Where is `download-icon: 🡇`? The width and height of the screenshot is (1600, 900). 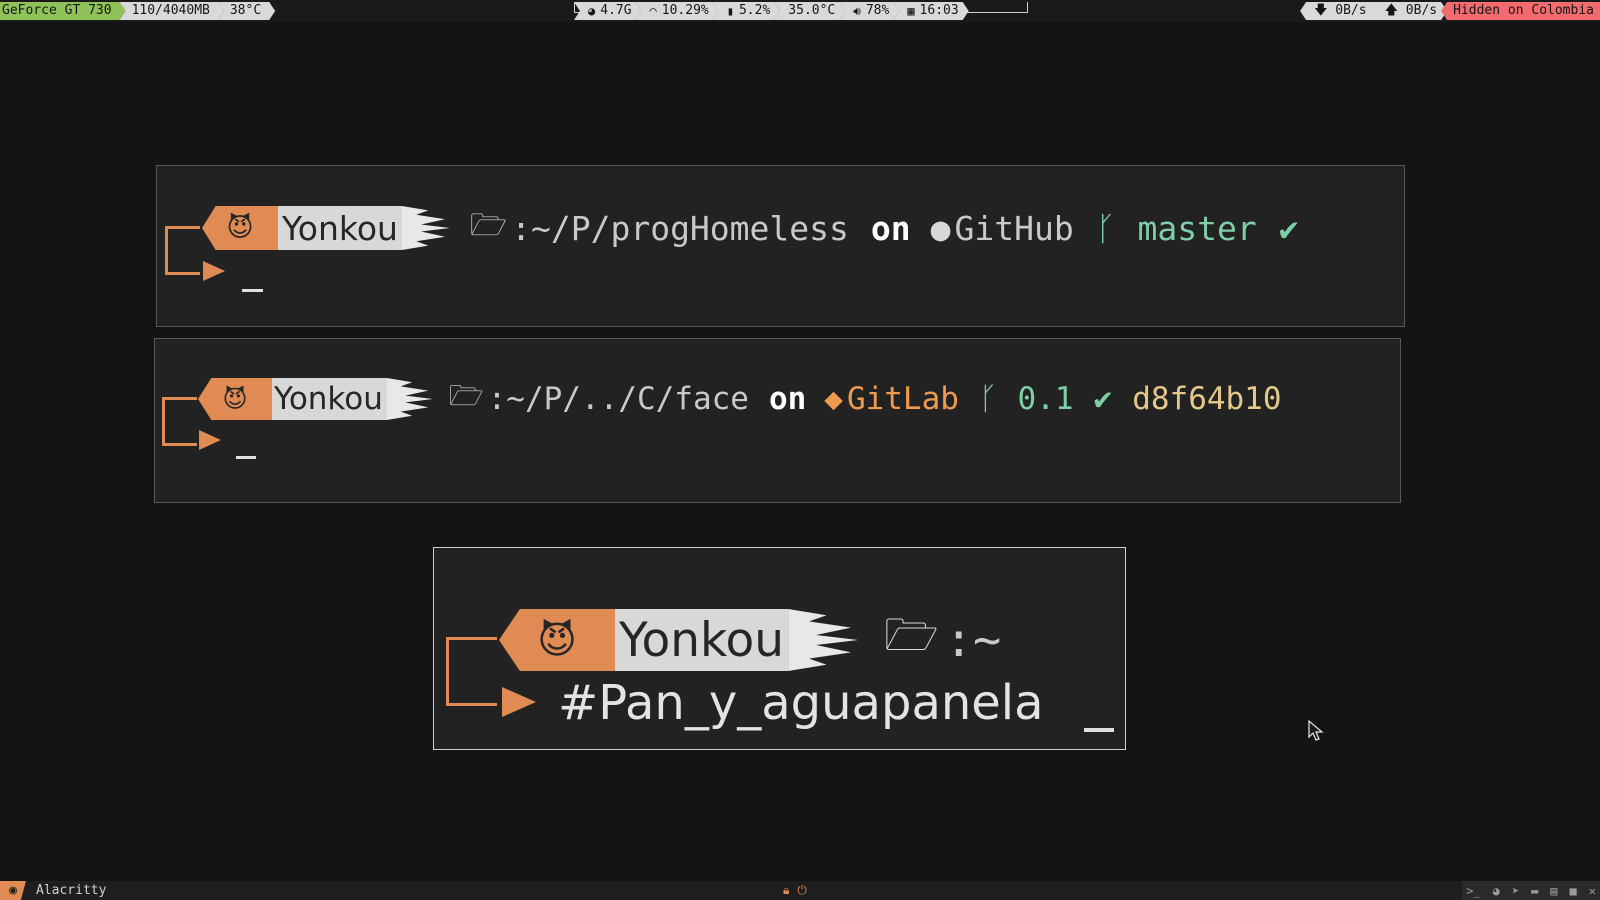
download-icon: 🡇 is located at coordinates (1321, 10).